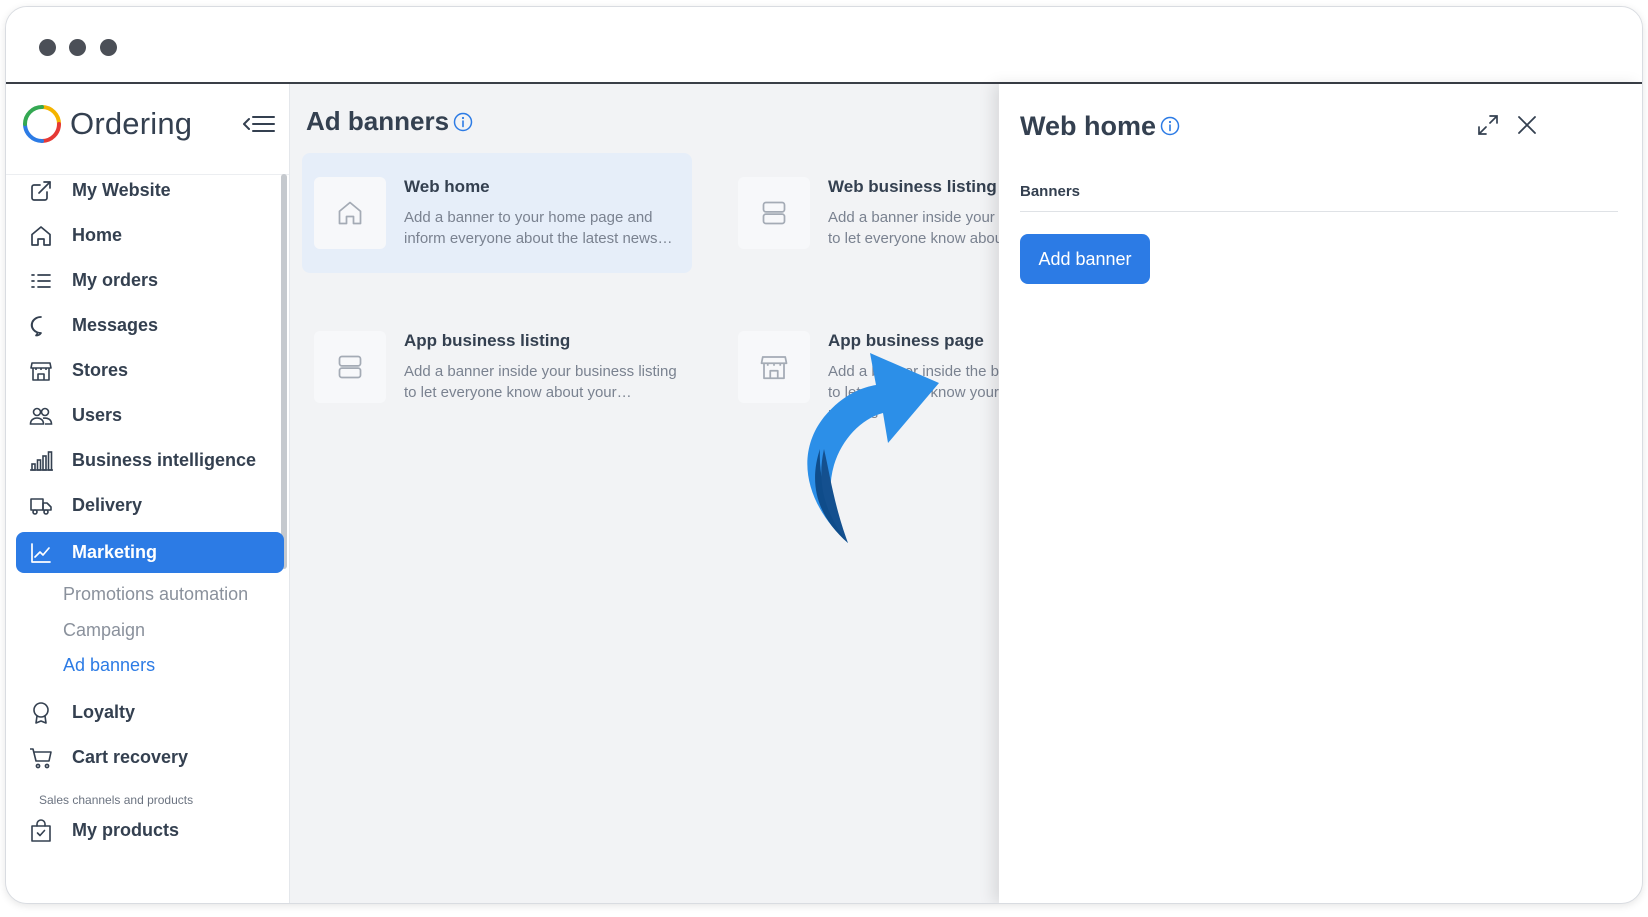 The image size is (1648, 917). I want to click on sidebar-item-label: My orders, so click(115, 280).